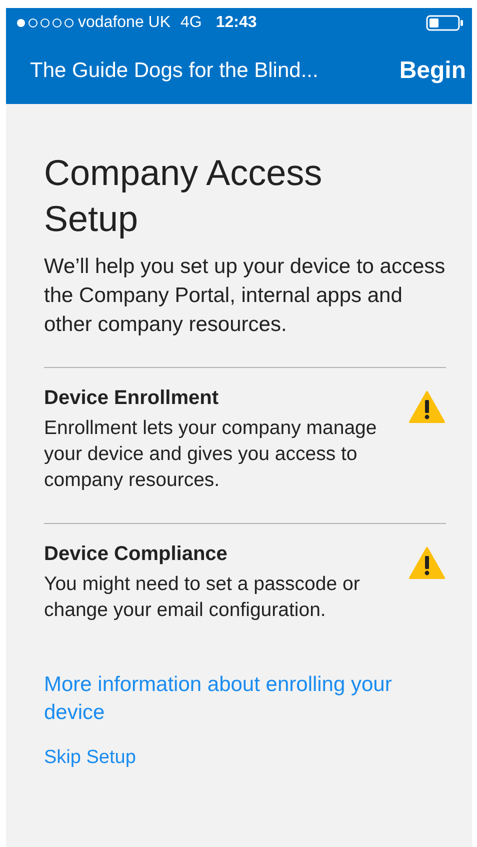  I want to click on more-info-link: More information about enrolling your device, so click(229, 699).